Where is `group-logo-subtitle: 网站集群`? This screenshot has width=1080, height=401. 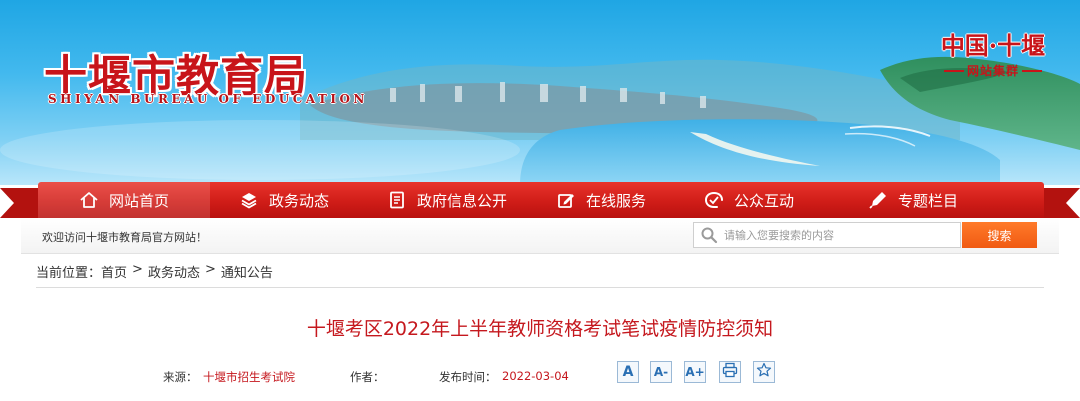
group-logo-subtitle: 网站集群 is located at coordinates (993, 70).